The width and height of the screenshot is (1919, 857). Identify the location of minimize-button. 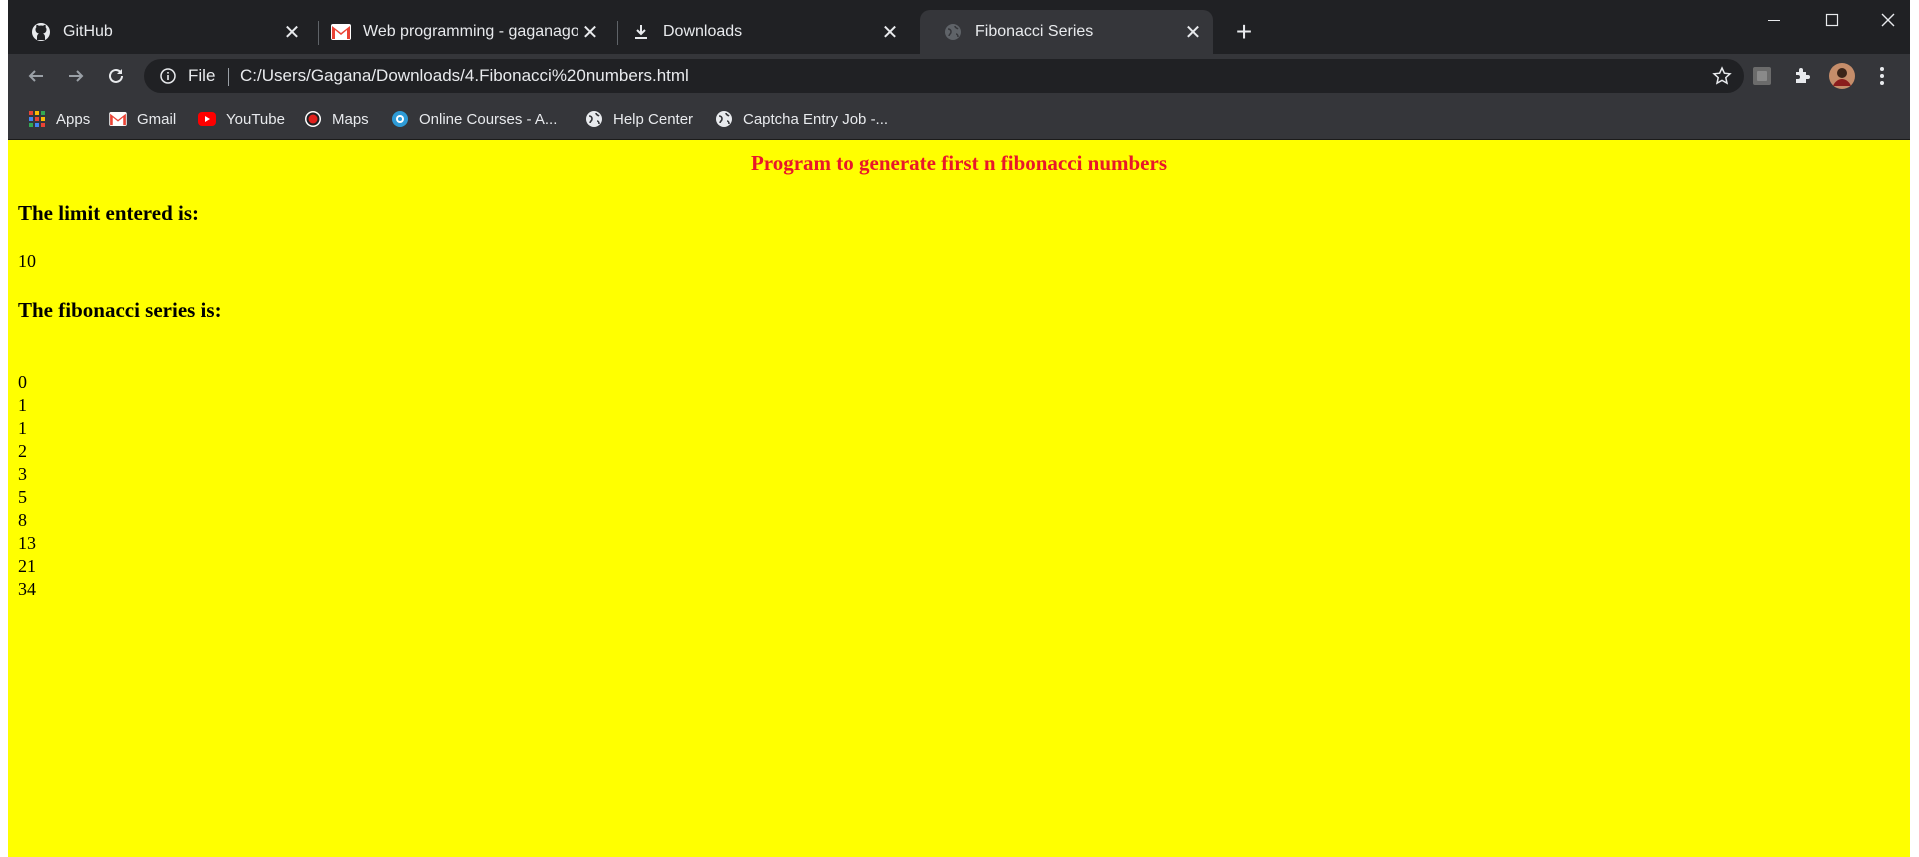
(1774, 20).